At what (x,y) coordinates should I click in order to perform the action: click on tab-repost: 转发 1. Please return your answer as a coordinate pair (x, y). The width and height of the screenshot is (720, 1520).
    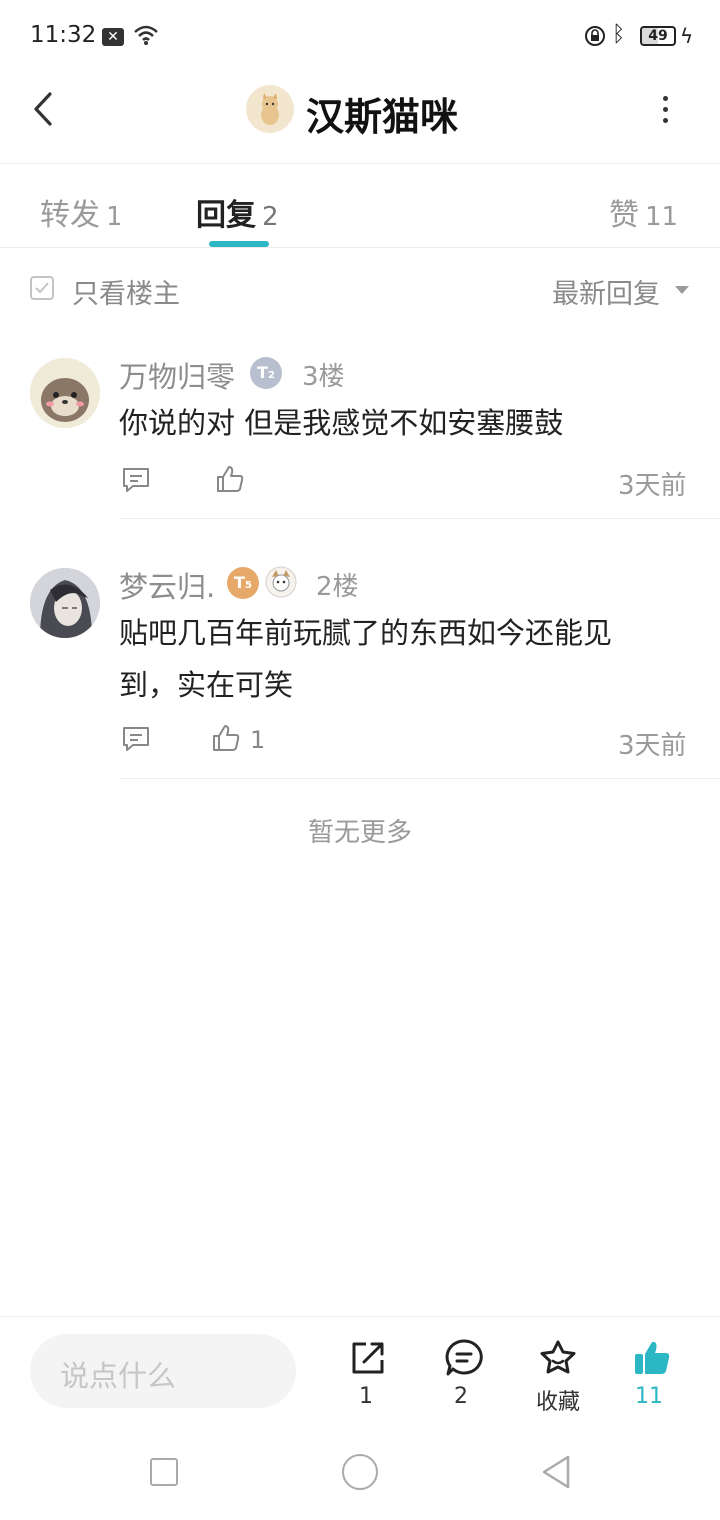
    Looking at the image, I should click on (81, 212).